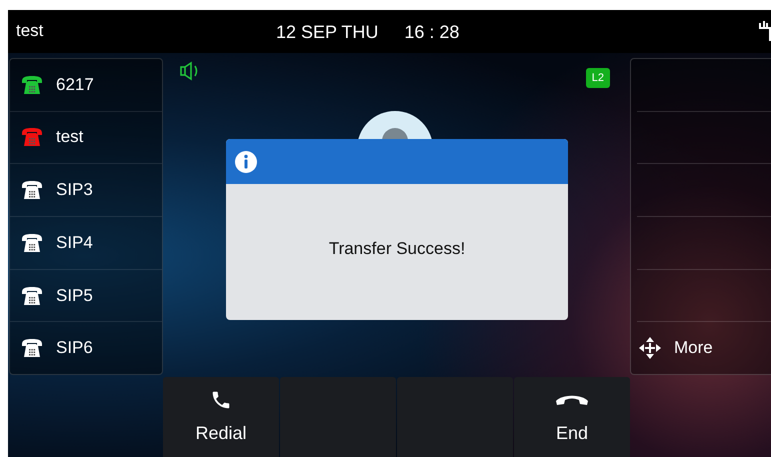  Describe the element at coordinates (86, 295) in the screenshot. I see `line-key: SIP5` at that location.